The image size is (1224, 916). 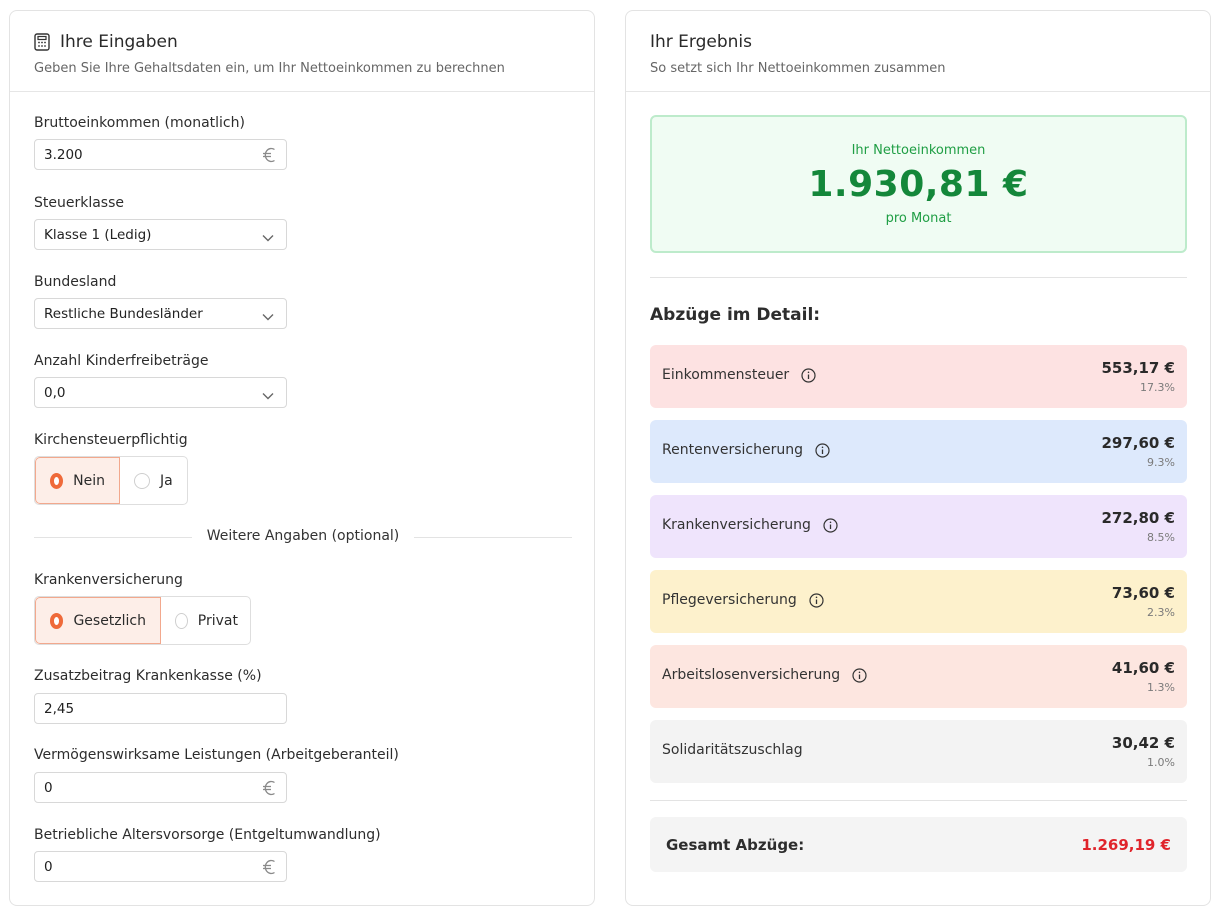 I want to click on inputs-title: Ihre Eingaben, so click(x=119, y=42).